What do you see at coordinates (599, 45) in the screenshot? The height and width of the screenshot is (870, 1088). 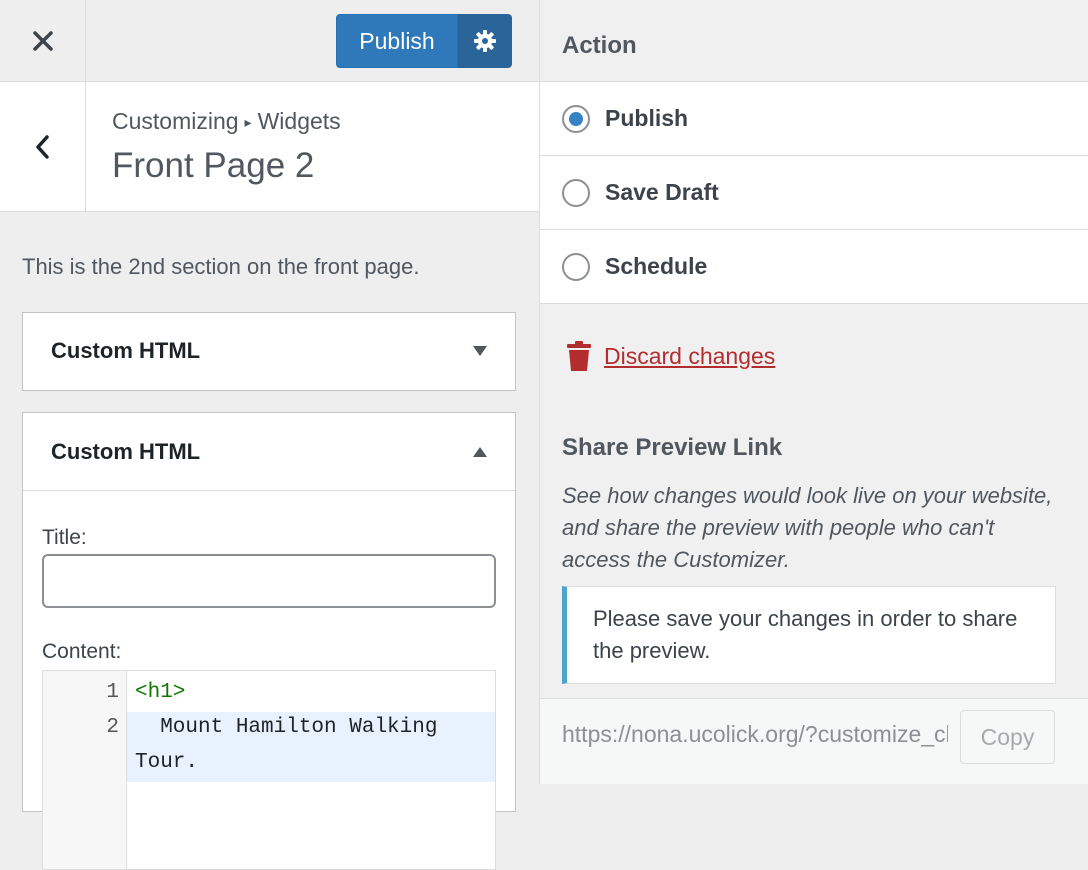 I see `action-heading: Action` at bounding box center [599, 45].